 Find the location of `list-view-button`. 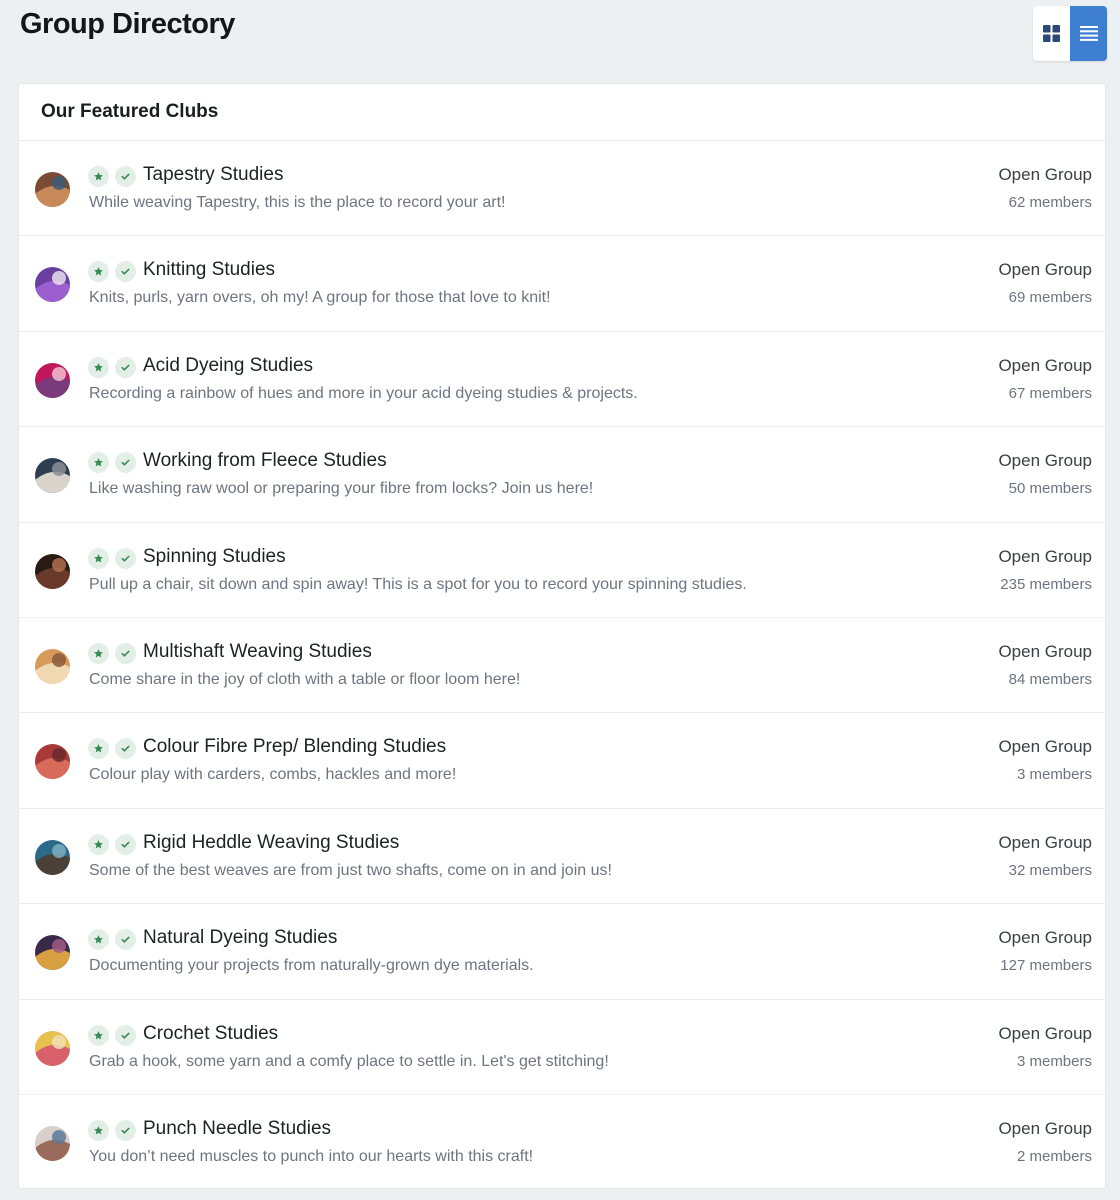

list-view-button is located at coordinates (1088, 33).